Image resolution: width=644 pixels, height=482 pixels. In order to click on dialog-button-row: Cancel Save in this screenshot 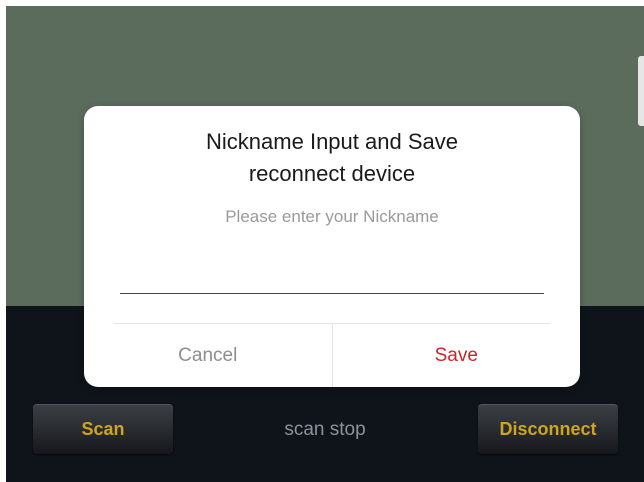, I will do `click(332, 355)`.